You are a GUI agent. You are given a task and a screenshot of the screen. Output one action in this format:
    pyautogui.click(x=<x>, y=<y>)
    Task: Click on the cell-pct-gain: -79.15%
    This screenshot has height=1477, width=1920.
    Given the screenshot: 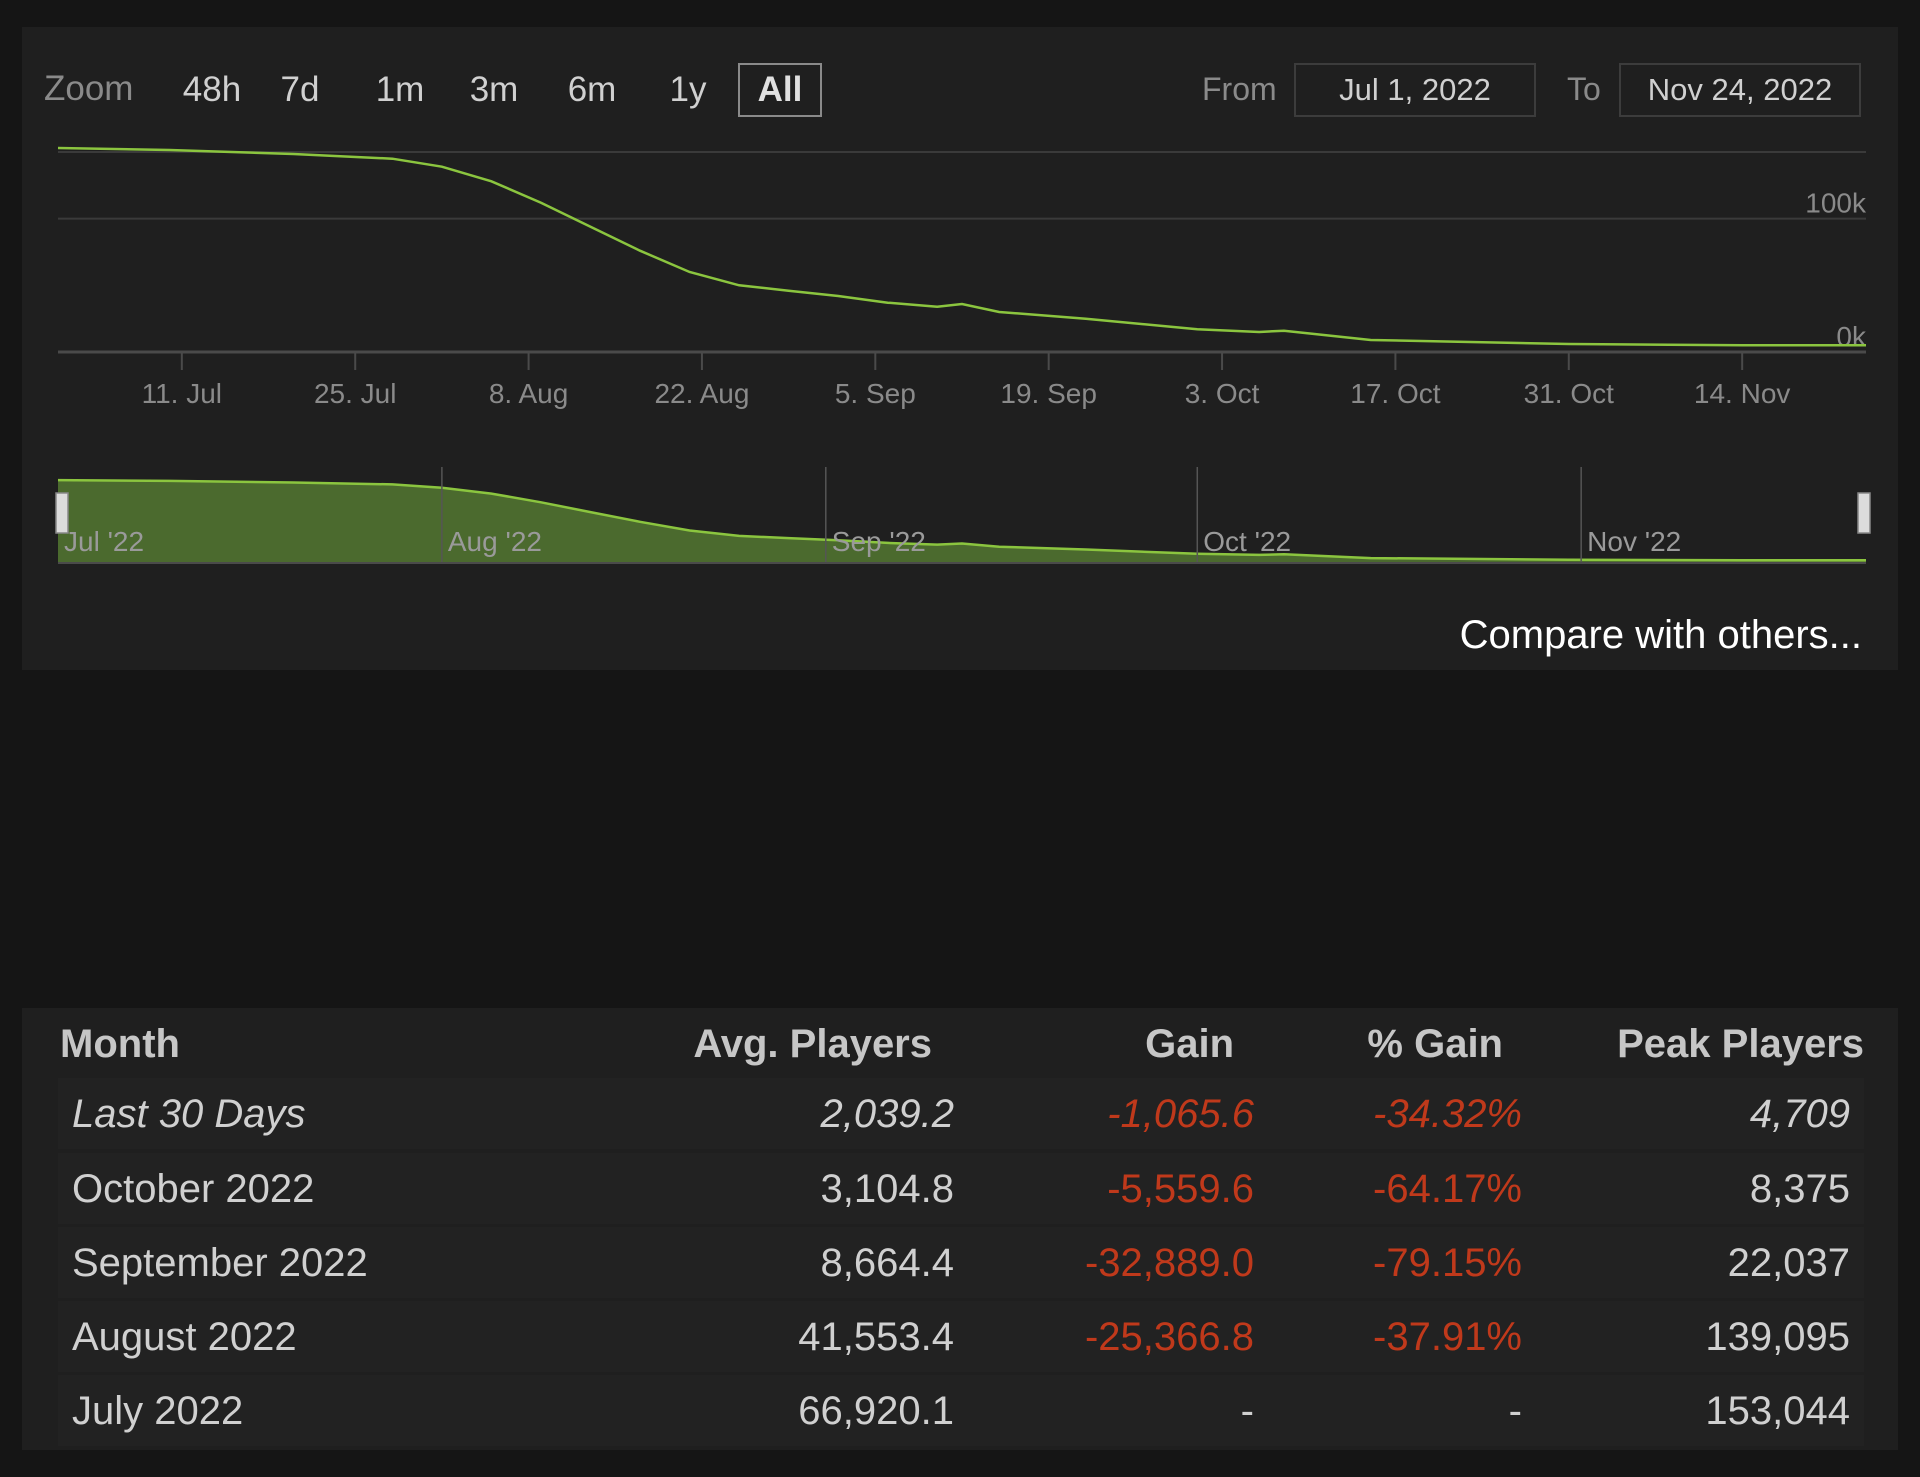 What is the action you would take?
    pyautogui.click(x=1447, y=1263)
    